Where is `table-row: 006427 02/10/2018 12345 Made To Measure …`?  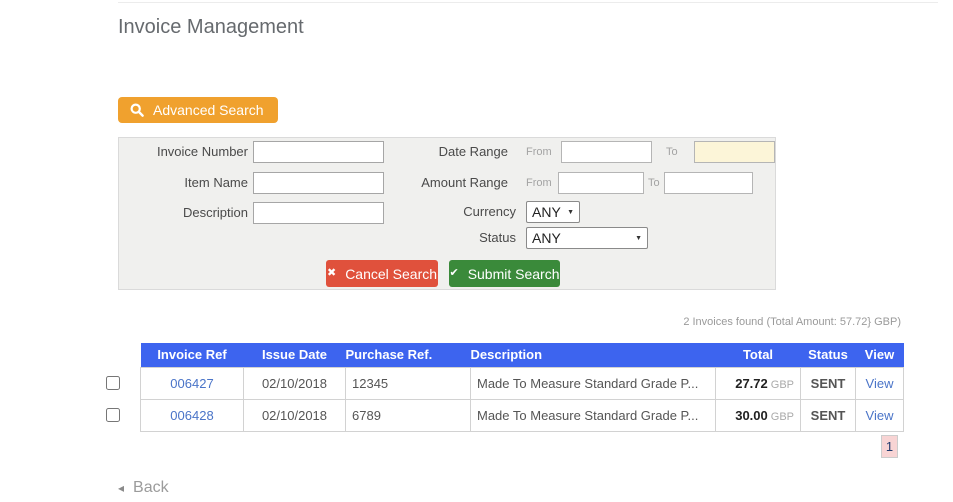 table-row: 006427 02/10/2018 12345 Made To Measure … is located at coordinates (522, 383).